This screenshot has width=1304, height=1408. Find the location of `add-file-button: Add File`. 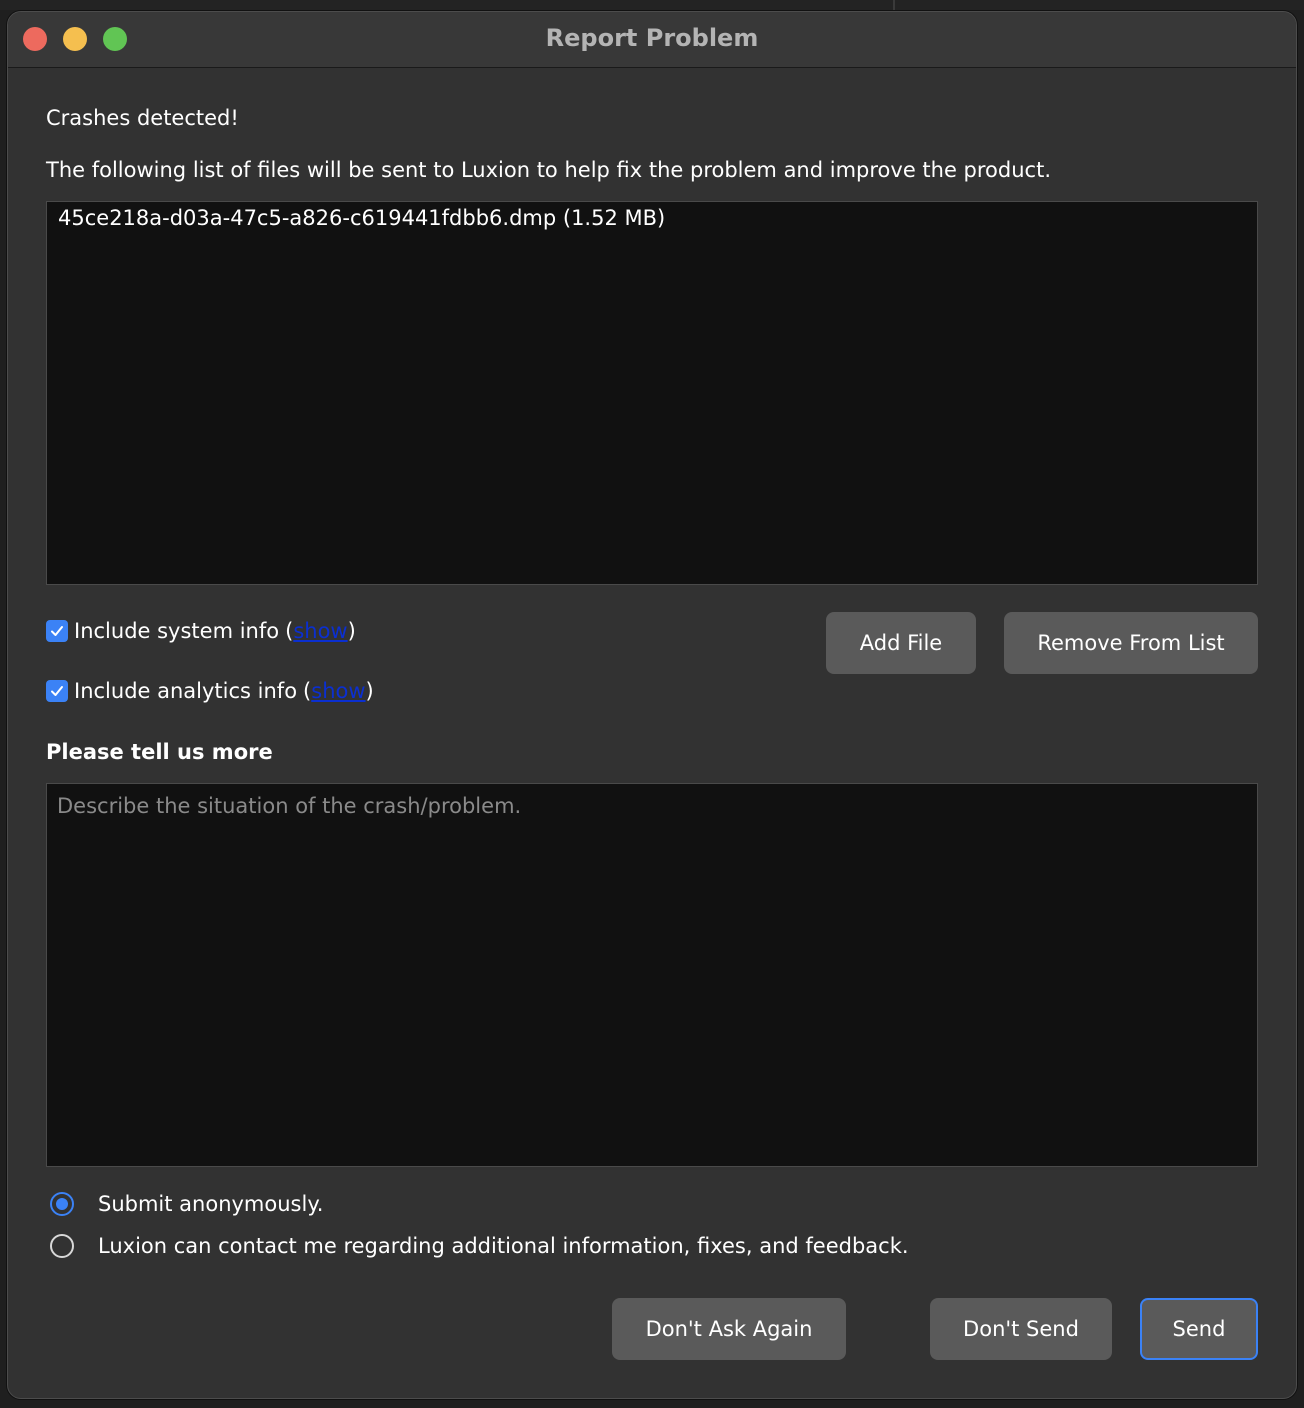

add-file-button: Add File is located at coordinates (901, 643).